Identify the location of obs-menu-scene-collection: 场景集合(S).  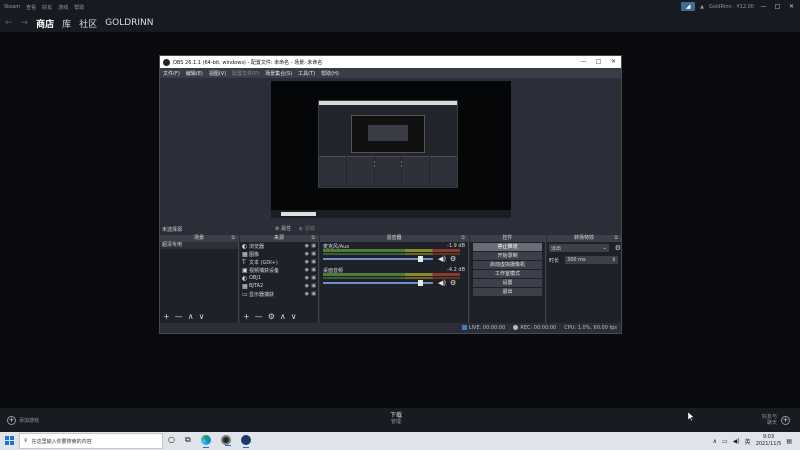
(278, 73).